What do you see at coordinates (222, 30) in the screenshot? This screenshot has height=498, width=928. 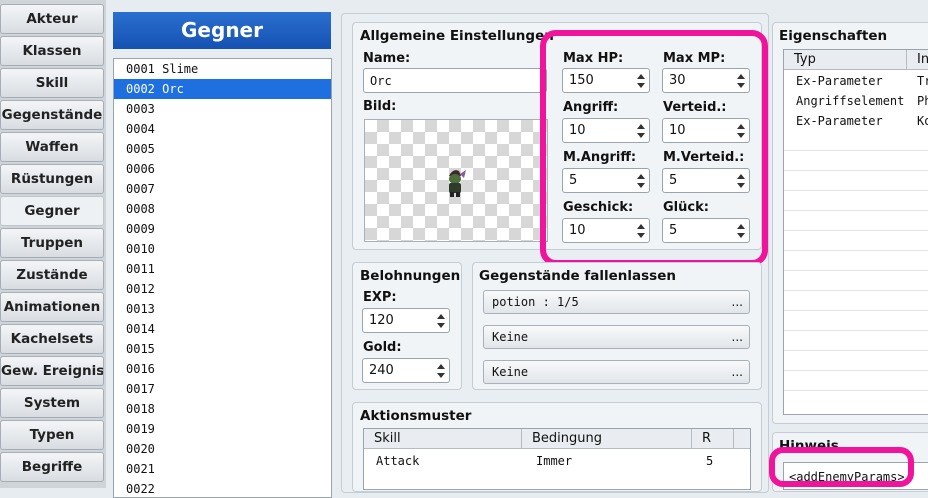 I see `enemy-list-header: Gegner` at bounding box center [222, 30].